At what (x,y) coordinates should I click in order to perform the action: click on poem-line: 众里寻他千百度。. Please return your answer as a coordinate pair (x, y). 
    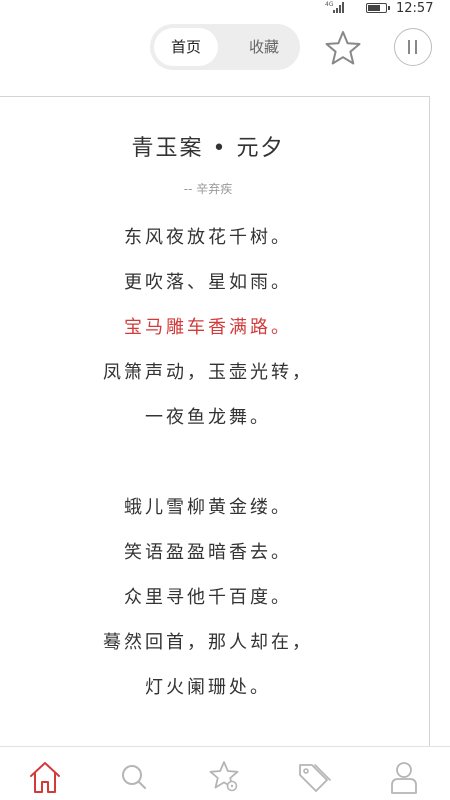
    Looking at the image, I should click on (208, 597).